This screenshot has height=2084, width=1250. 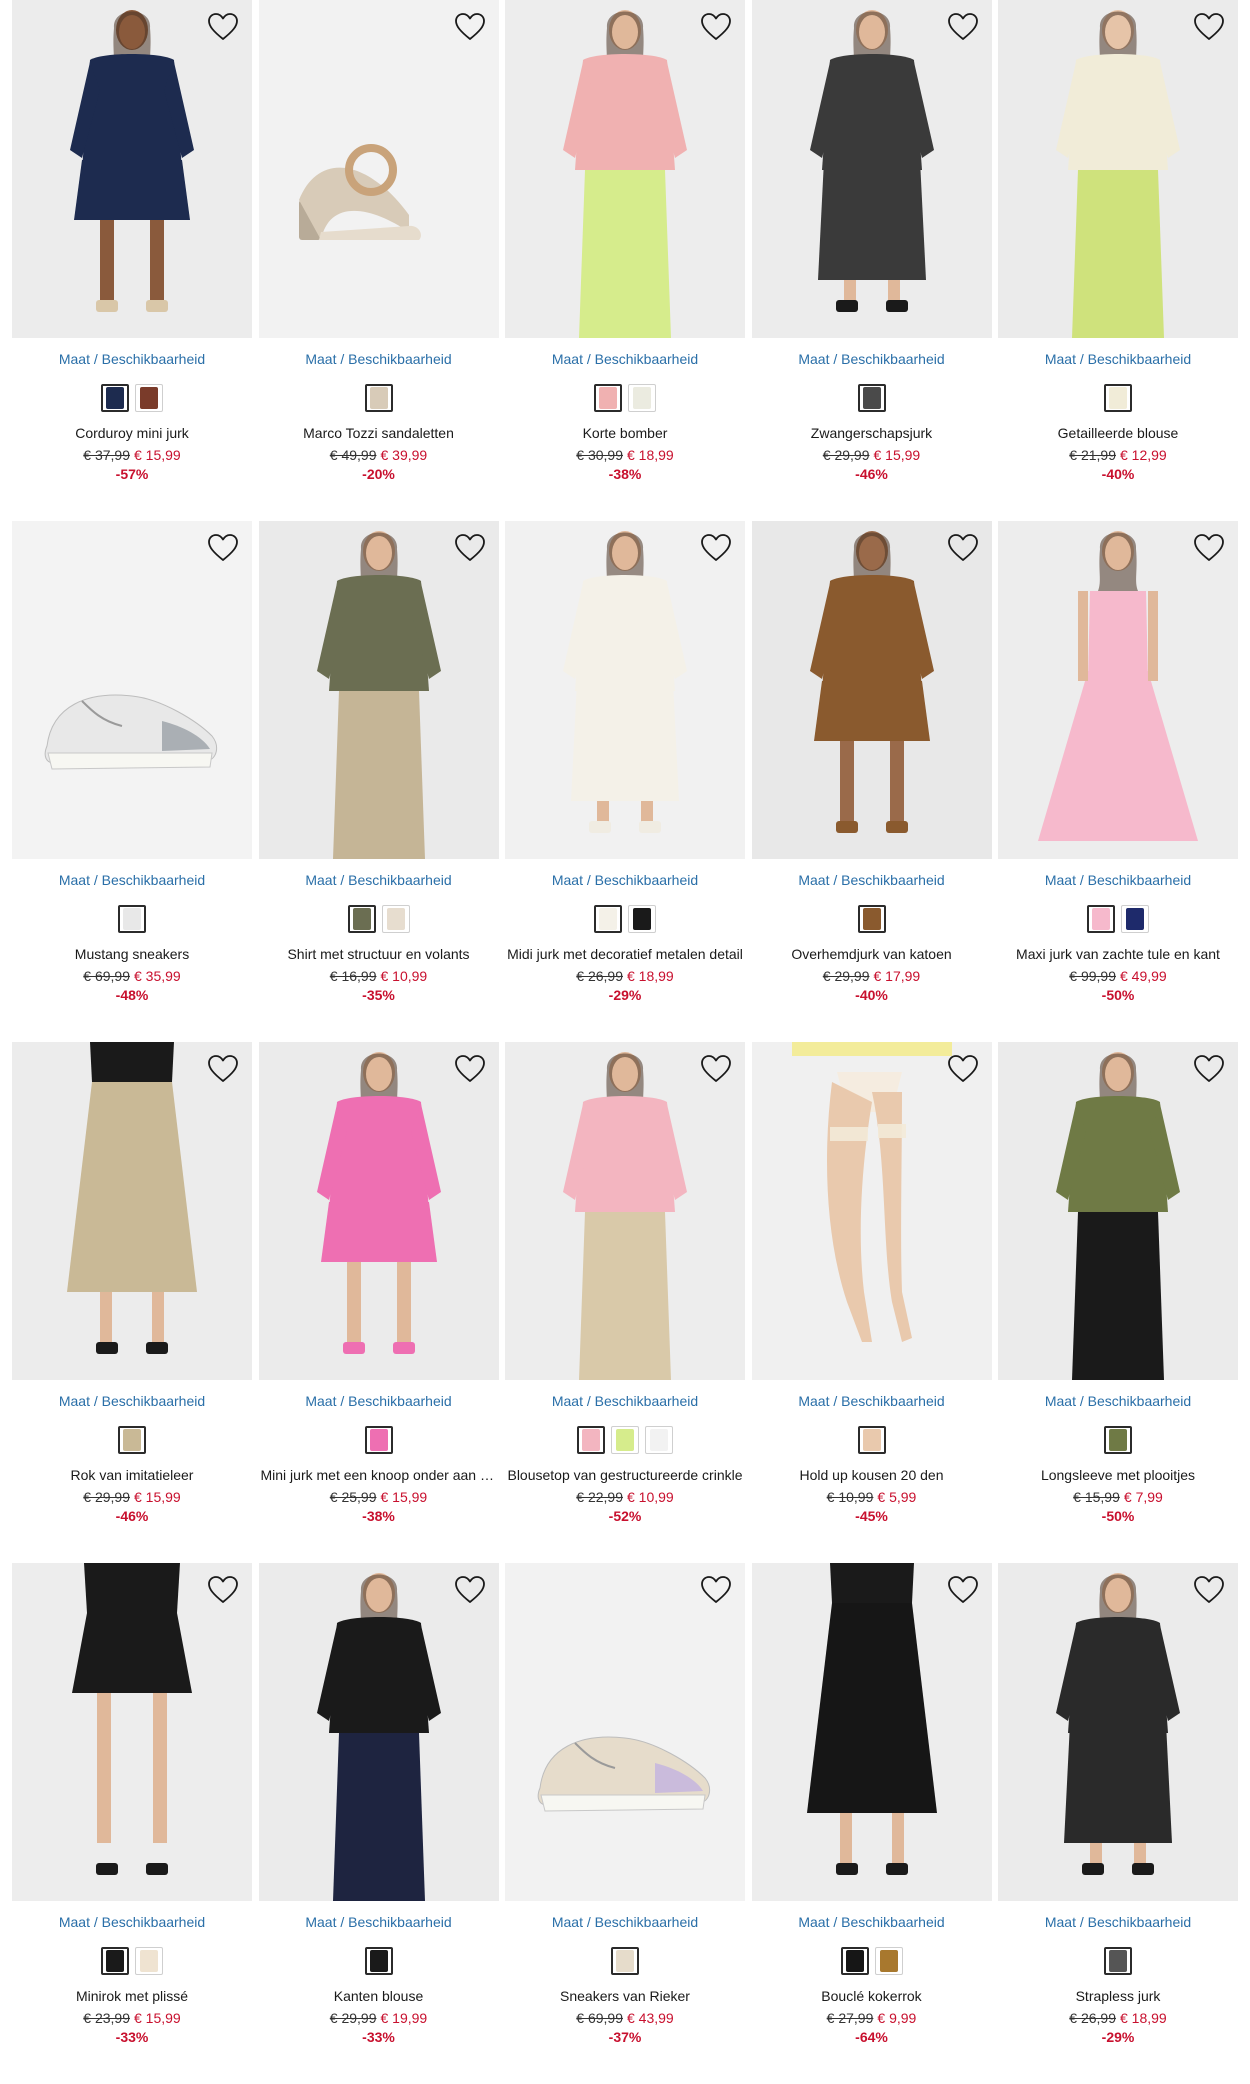 I want to click on product-name: Rok van imitatieleer, so click(x=132, y=1475).